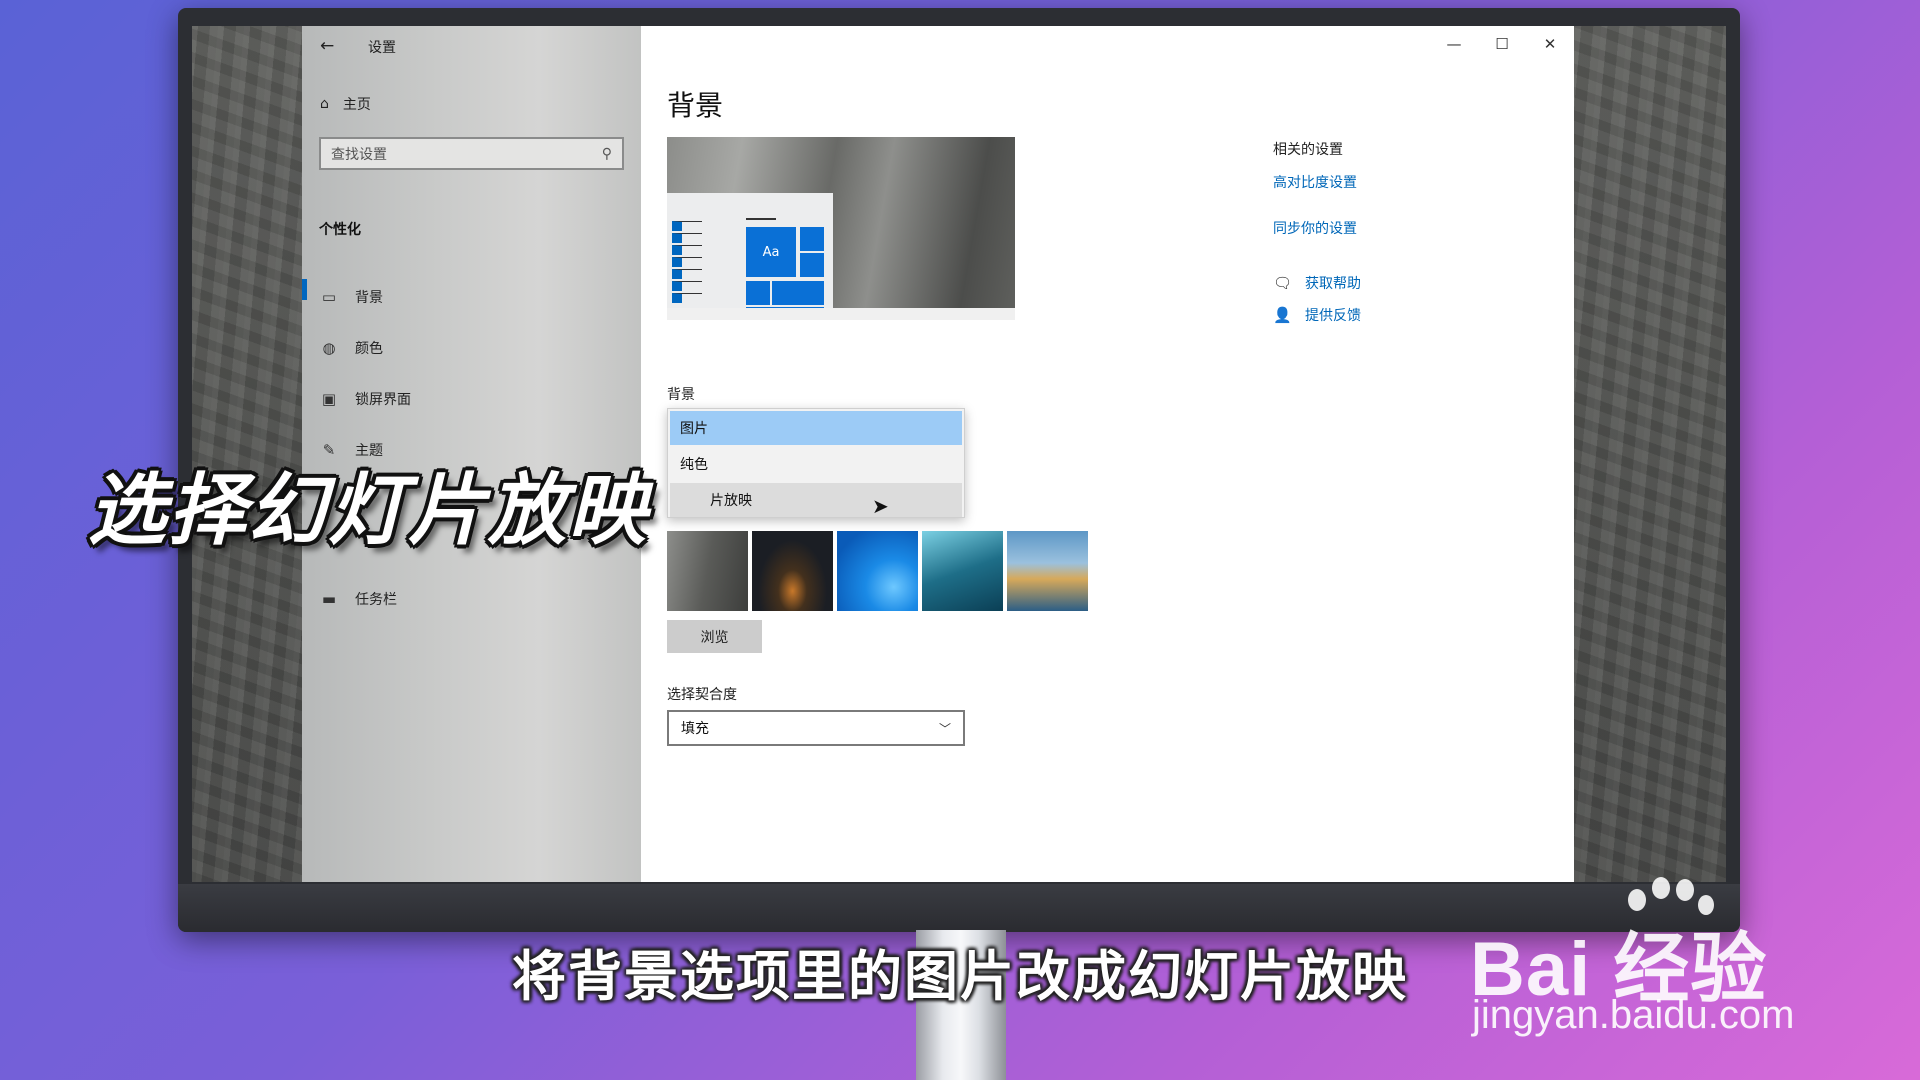  I want to click on background-label: 背景, so click(681, 395).